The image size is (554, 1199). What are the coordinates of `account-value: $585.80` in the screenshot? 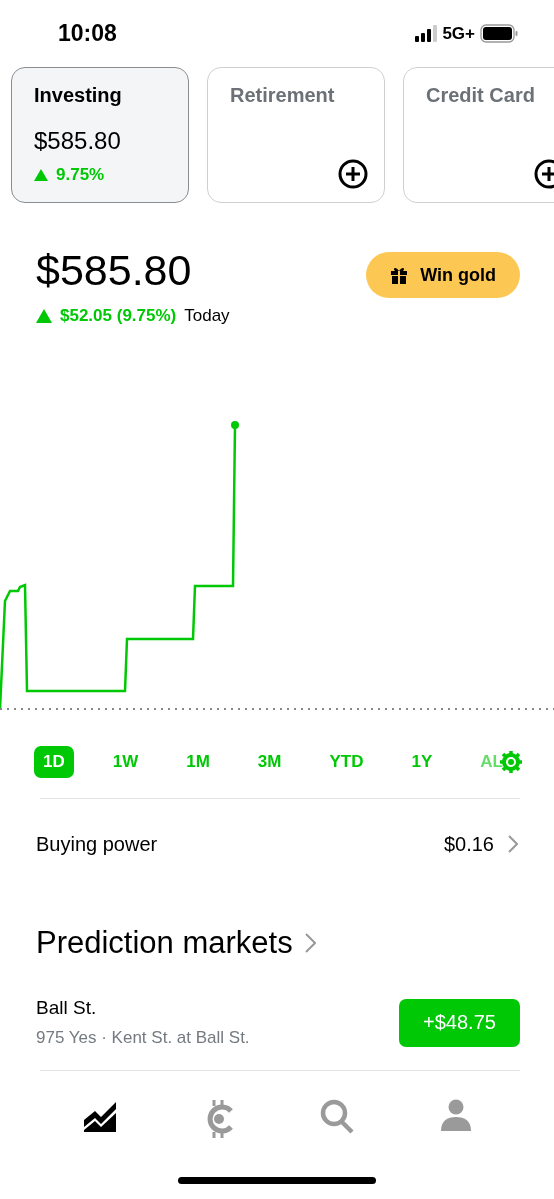 It's located at (78, 141).